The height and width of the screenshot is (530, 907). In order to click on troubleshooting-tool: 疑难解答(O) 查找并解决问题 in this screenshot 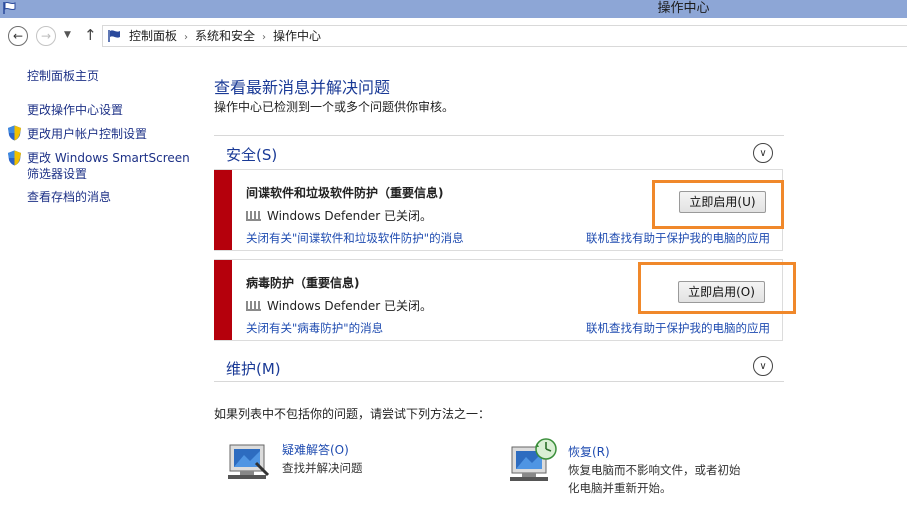, I will do `click(326, 464)`.